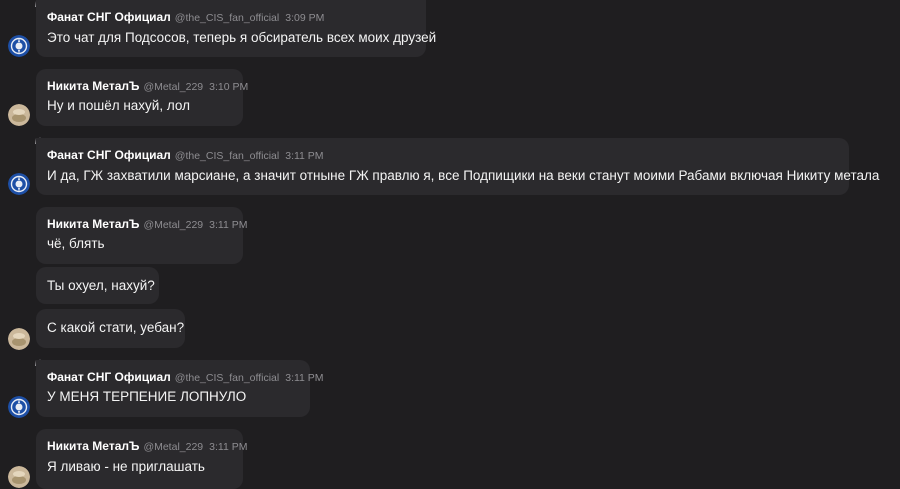 This screenshot has height=489, width=900. I want to click on message-text: Я ливаю - не приглашать, so click(126, 466).